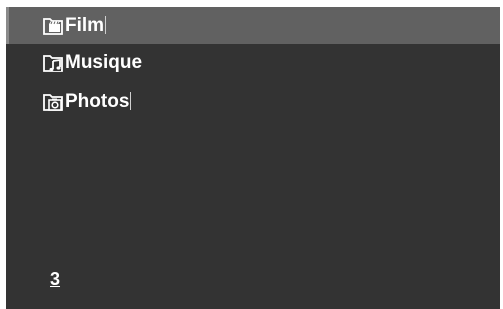 The image size is (503, 309). Describe the element at coordinates (86, 25) in the screenshot. I see `folder-item-label: Film` at that location.